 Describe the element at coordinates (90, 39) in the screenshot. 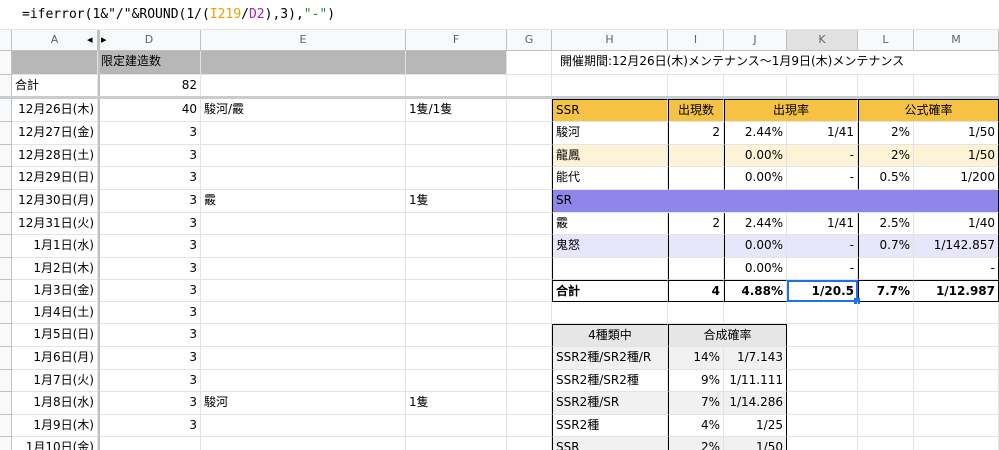

I see `collapse-left-icon: ◂` at that location.